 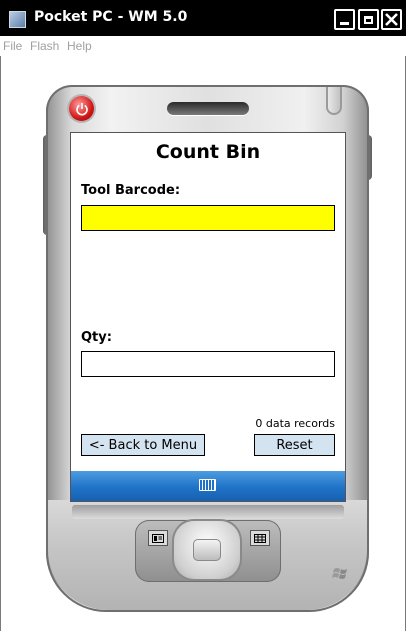 What do you see at coordinates (391, 19) in the screenshot?
I see `close-icon` at bounding box center [391, 19].